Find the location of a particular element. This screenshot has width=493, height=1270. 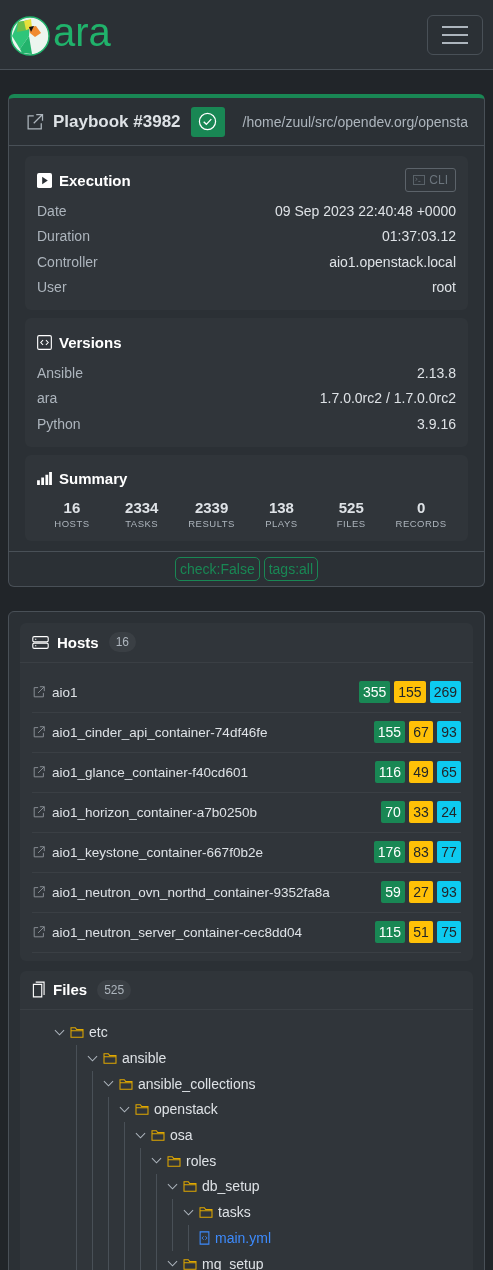

brand-name: ara is located at coordinates (82, 31).